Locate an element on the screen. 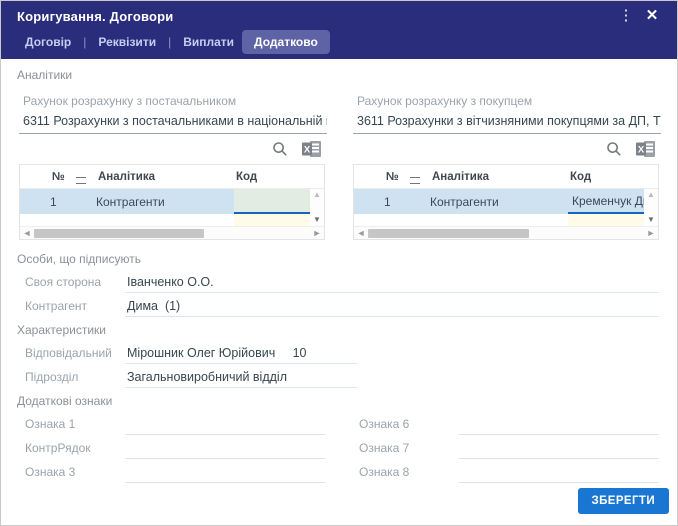 The image size is (678, 526). supplier-toolbar: X is located at coordinates (169, 149).